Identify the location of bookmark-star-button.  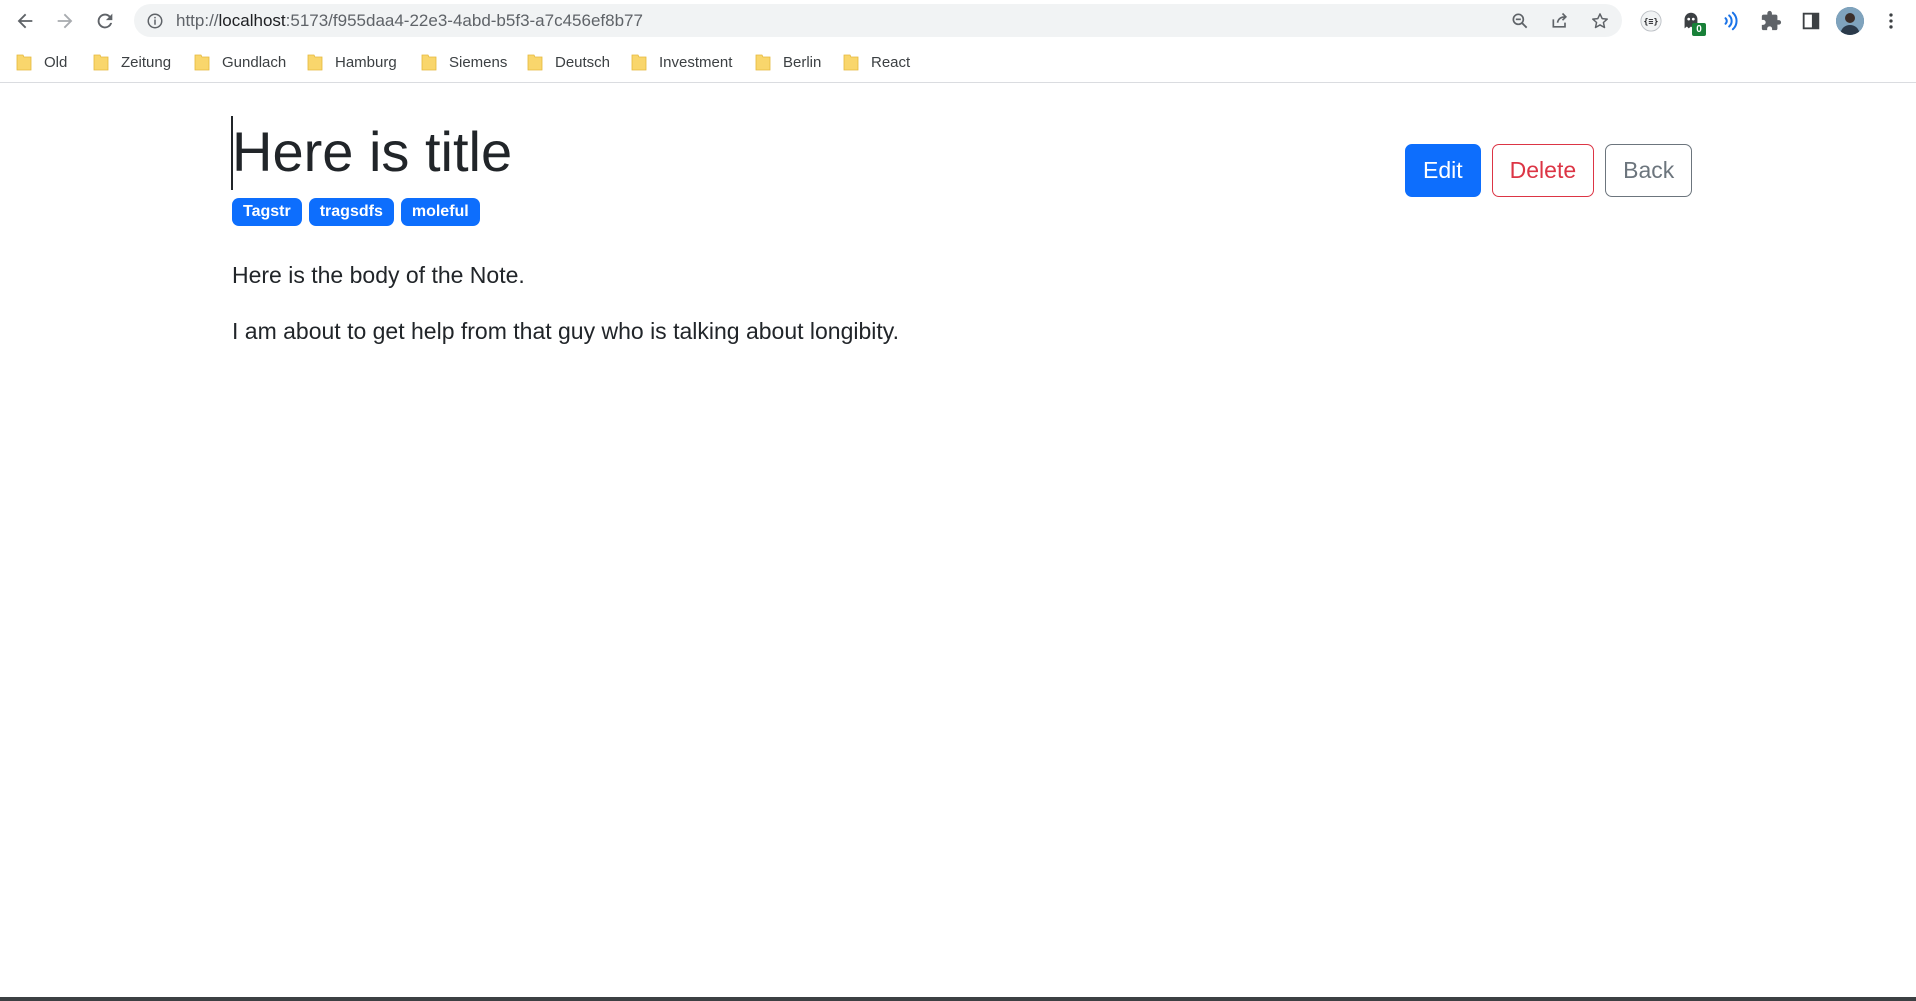
(1600, 21).